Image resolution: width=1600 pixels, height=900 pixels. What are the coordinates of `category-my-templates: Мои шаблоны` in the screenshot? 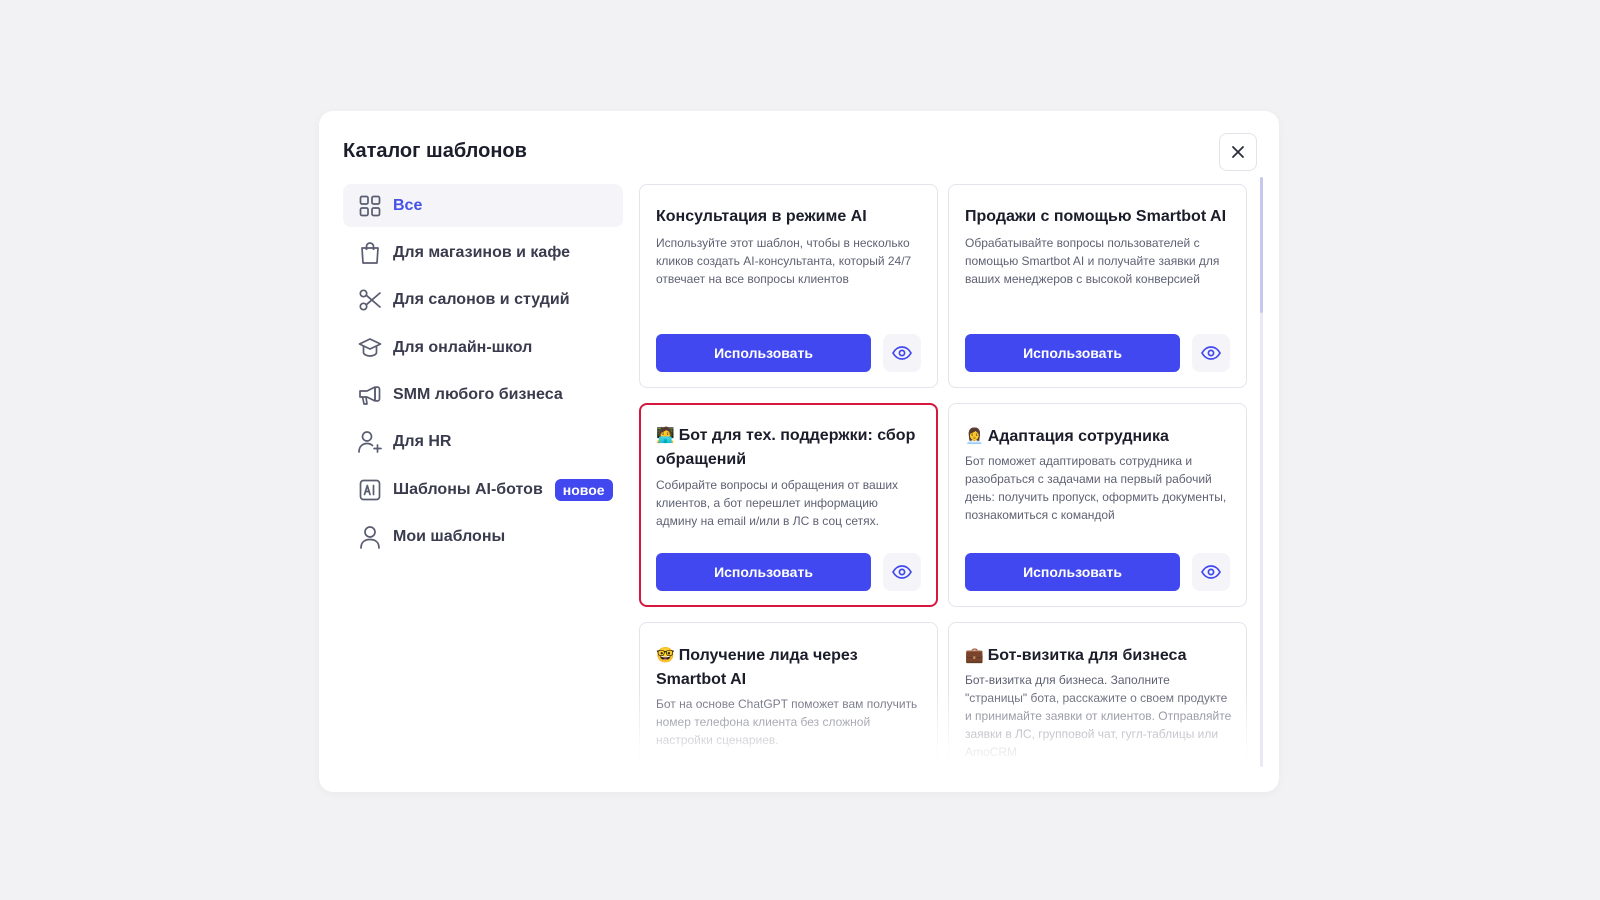 It's located at (483, 537).